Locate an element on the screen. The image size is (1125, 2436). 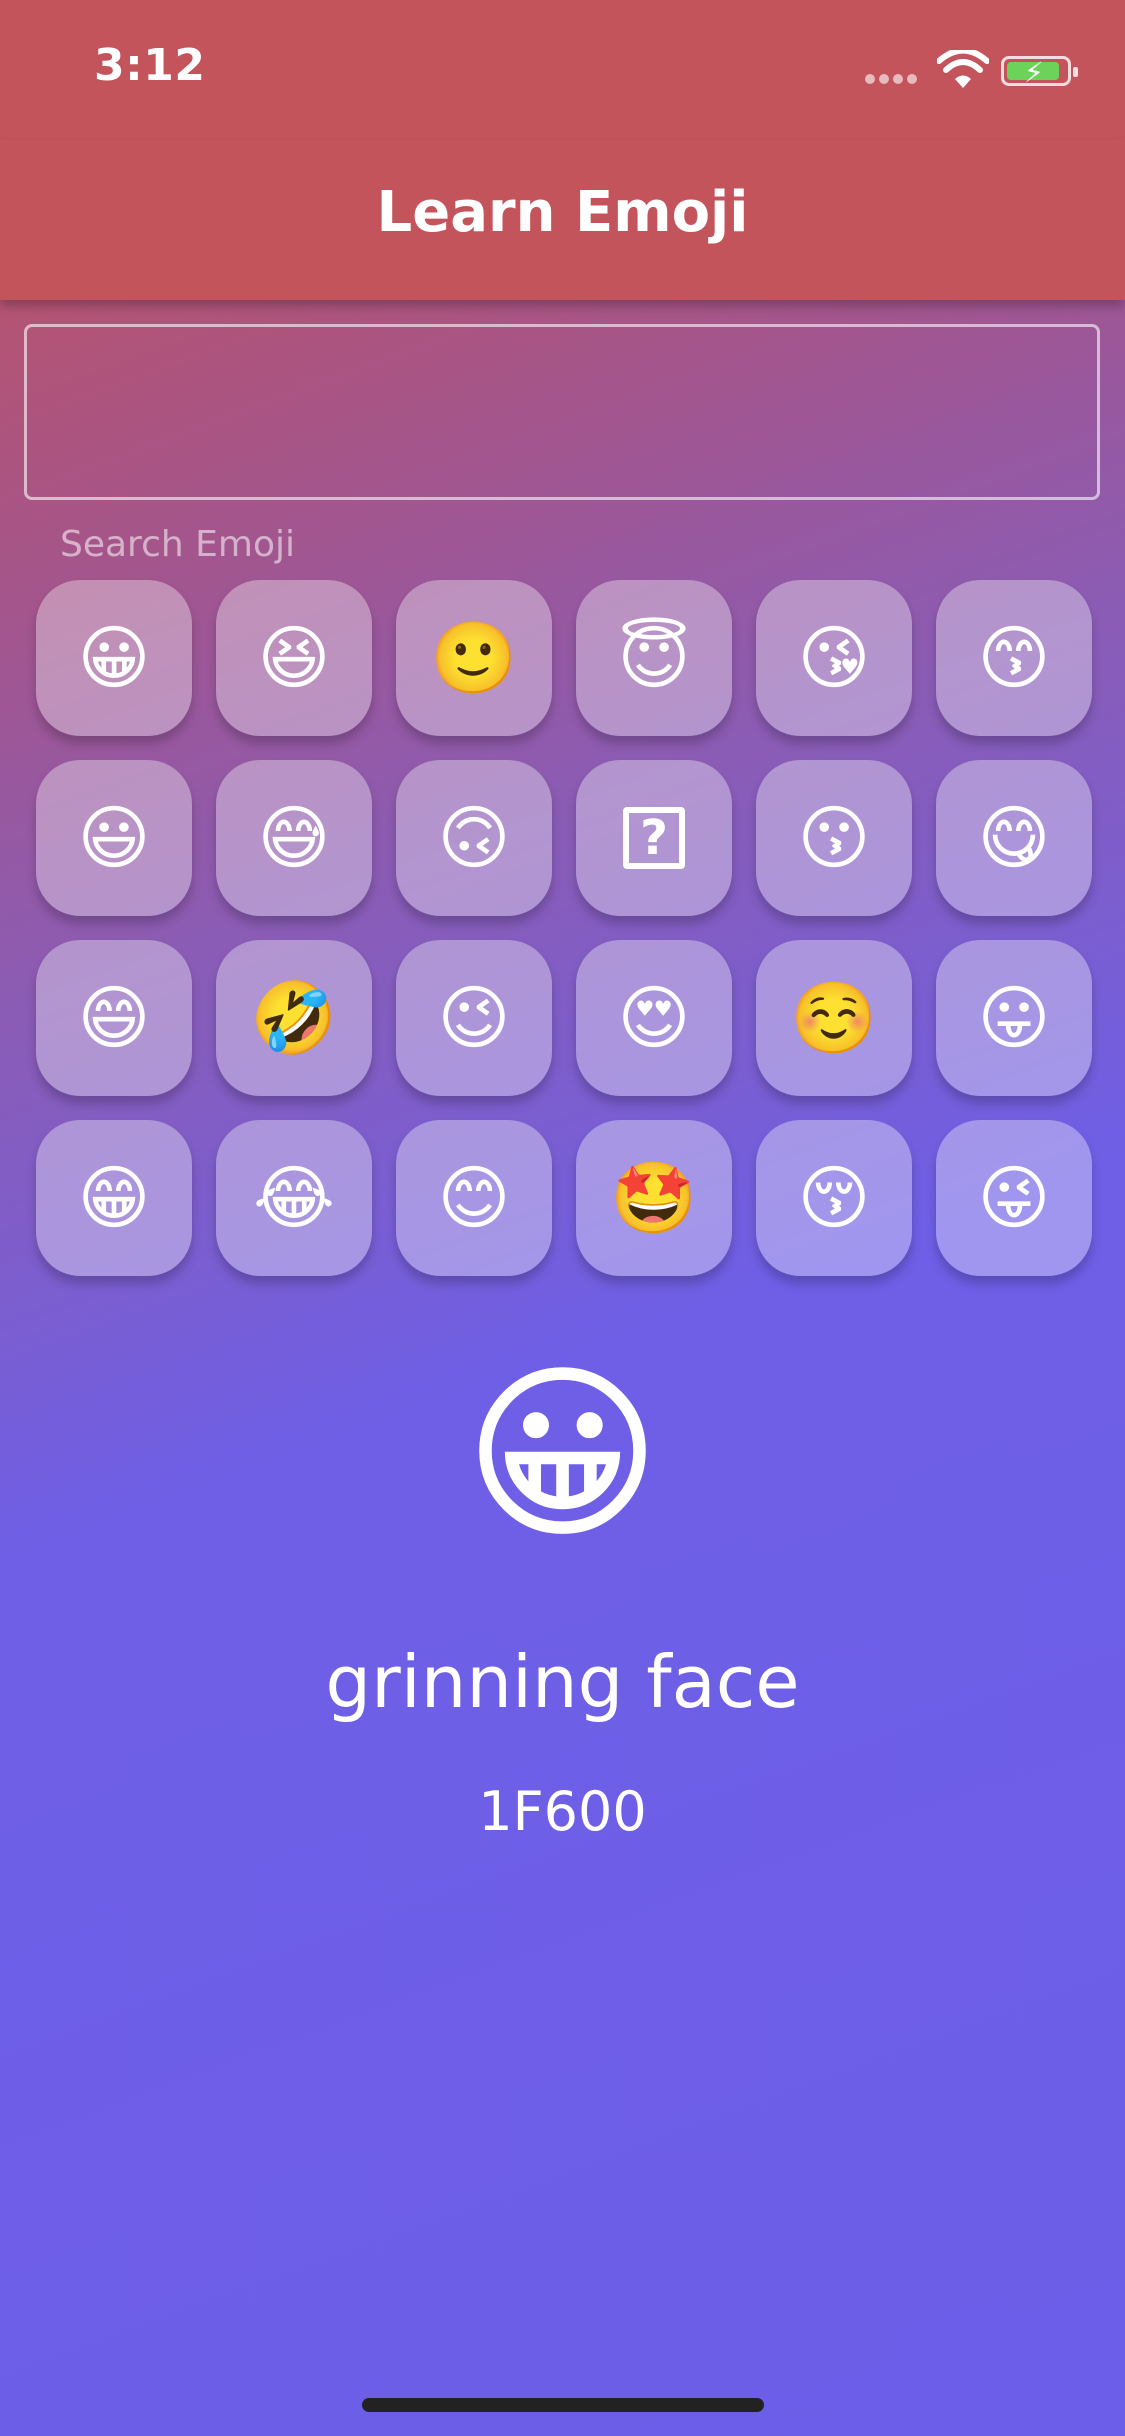
emoji-tile: 😗 is located at coordinates (834, 838).